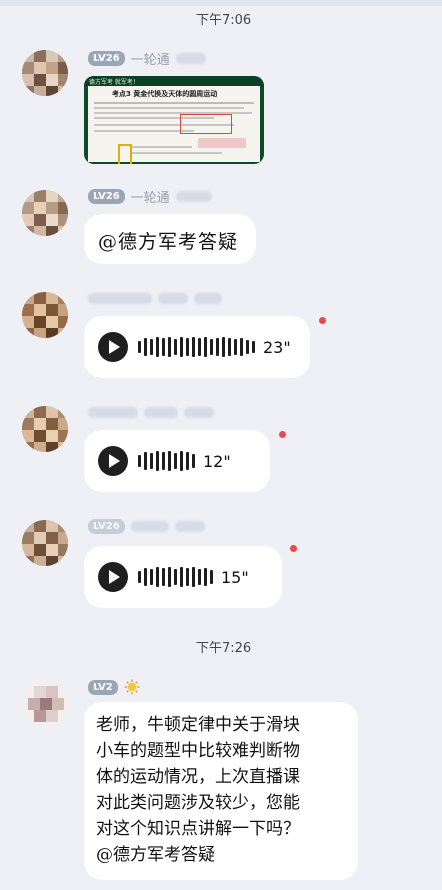 This screenshot has height=890, width=442. I want to click on voice-message: 23", so click(197, 347).